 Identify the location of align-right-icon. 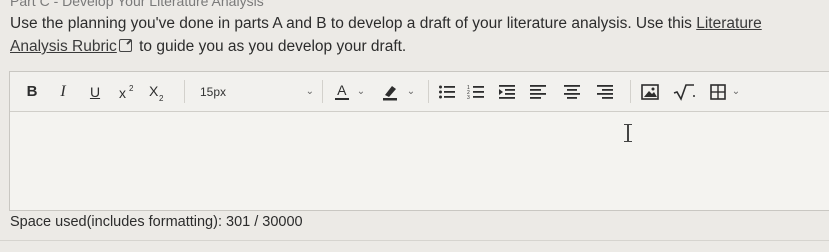
(605, 91).